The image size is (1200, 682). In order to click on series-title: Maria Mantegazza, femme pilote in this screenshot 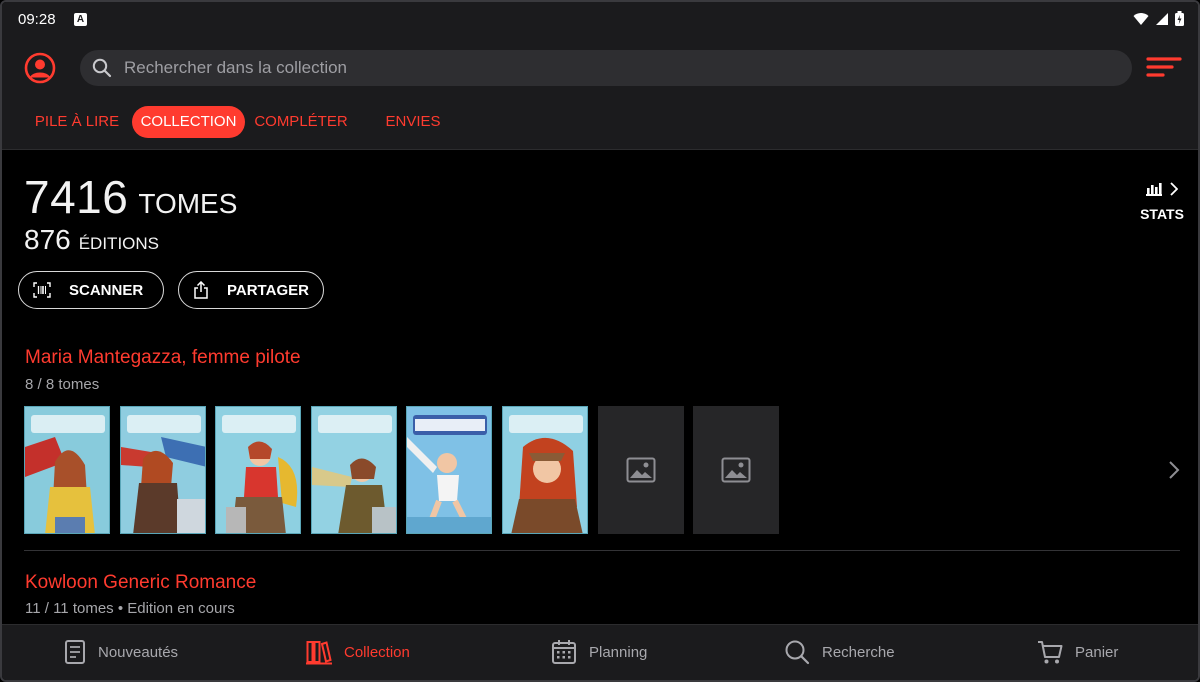, I will do `click(163, 358)`.